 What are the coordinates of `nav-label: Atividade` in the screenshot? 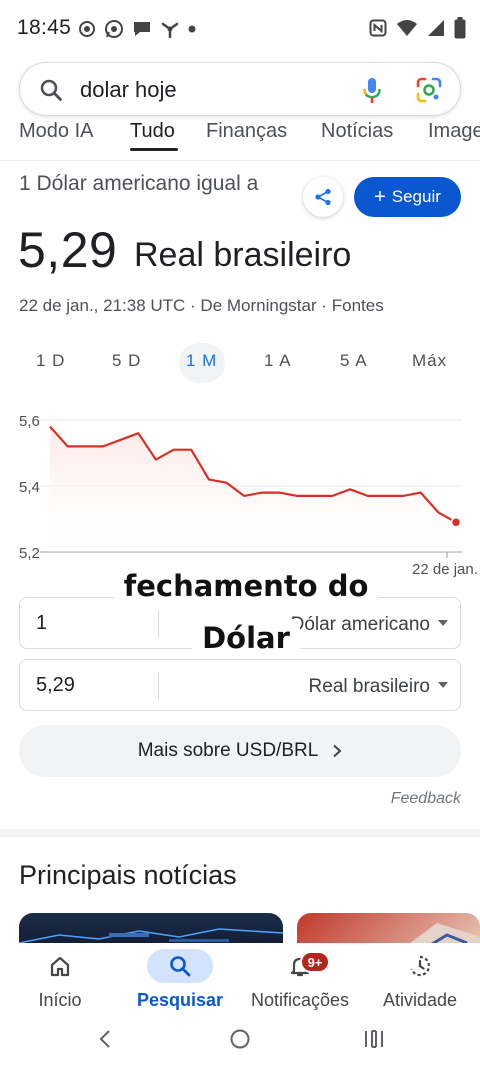 It's located at (420, 1000).